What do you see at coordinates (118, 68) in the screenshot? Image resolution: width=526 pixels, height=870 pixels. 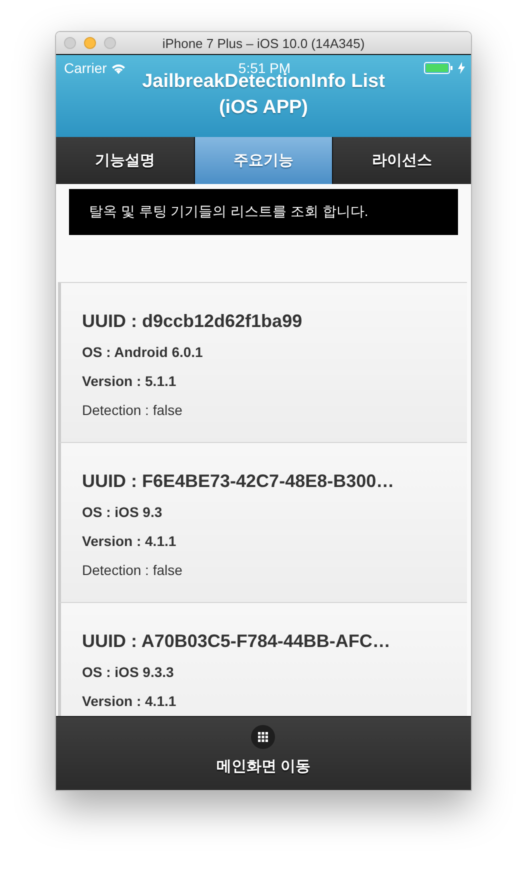 I see `wifi-icon` at bounding box center [118, 68].